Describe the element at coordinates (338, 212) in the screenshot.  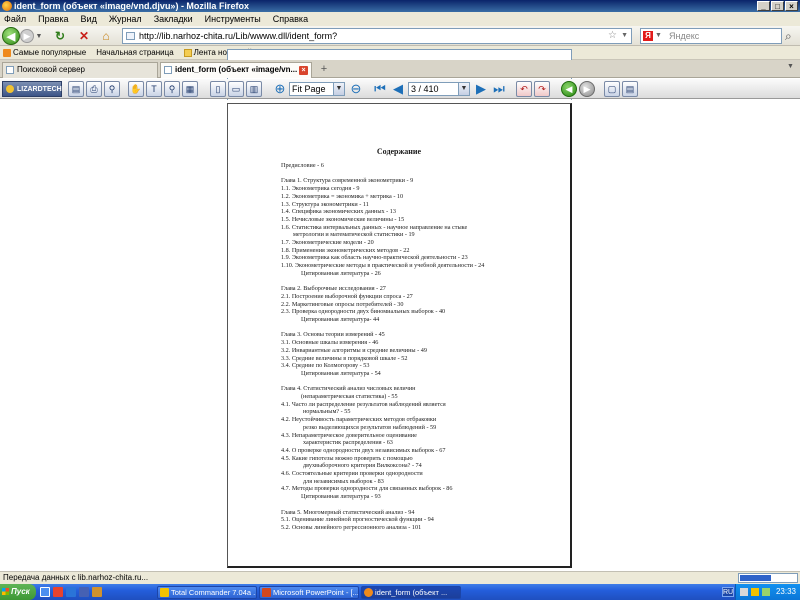
I see `toc-line: 1.4. Специфика экономических данных - 13` at that location.